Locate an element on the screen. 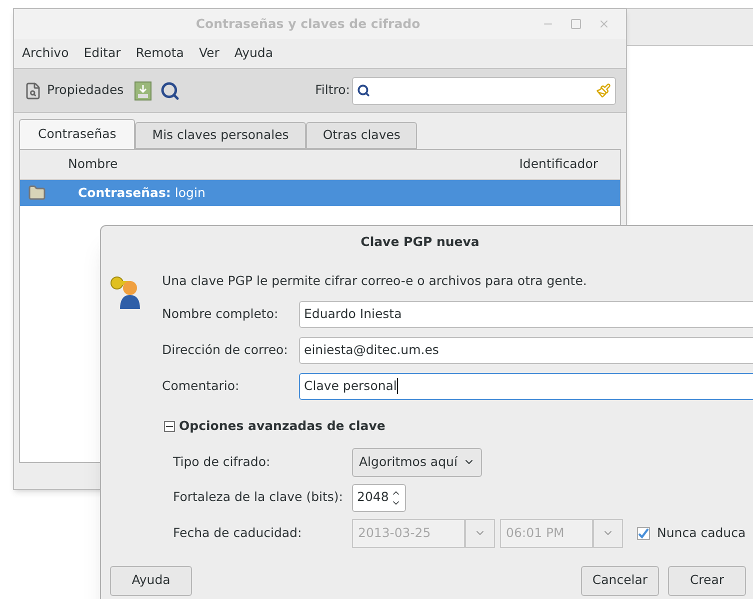 This screenshot has width=753, height=599. maximize-icon is located at coordinates (576, 24).